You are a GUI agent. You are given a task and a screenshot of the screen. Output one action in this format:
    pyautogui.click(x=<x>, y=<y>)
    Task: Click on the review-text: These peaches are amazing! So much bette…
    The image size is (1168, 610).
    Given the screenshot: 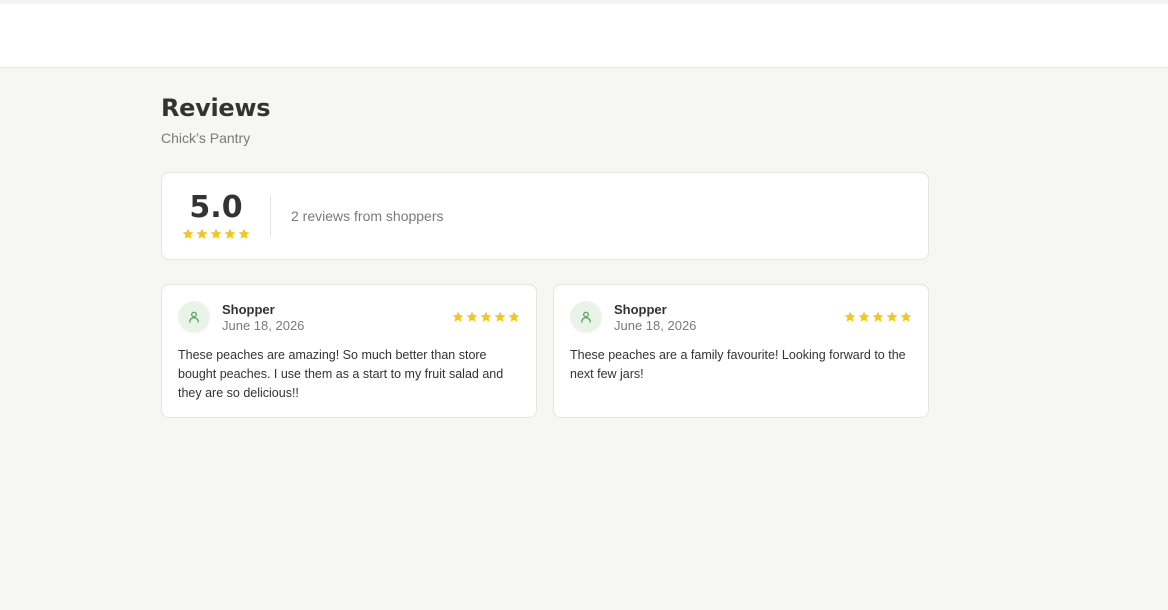 What is the action you would take?
    pyautogui.click(x=341, y=374)
    